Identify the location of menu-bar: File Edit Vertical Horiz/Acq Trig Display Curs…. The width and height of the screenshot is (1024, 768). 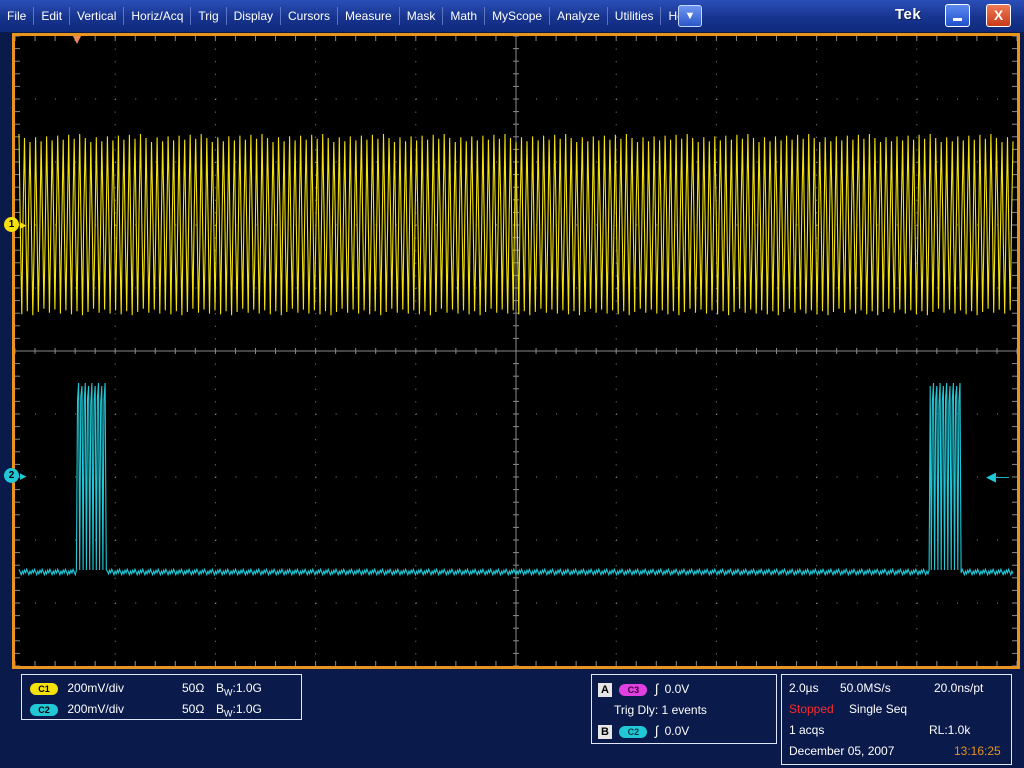
(512, 16).